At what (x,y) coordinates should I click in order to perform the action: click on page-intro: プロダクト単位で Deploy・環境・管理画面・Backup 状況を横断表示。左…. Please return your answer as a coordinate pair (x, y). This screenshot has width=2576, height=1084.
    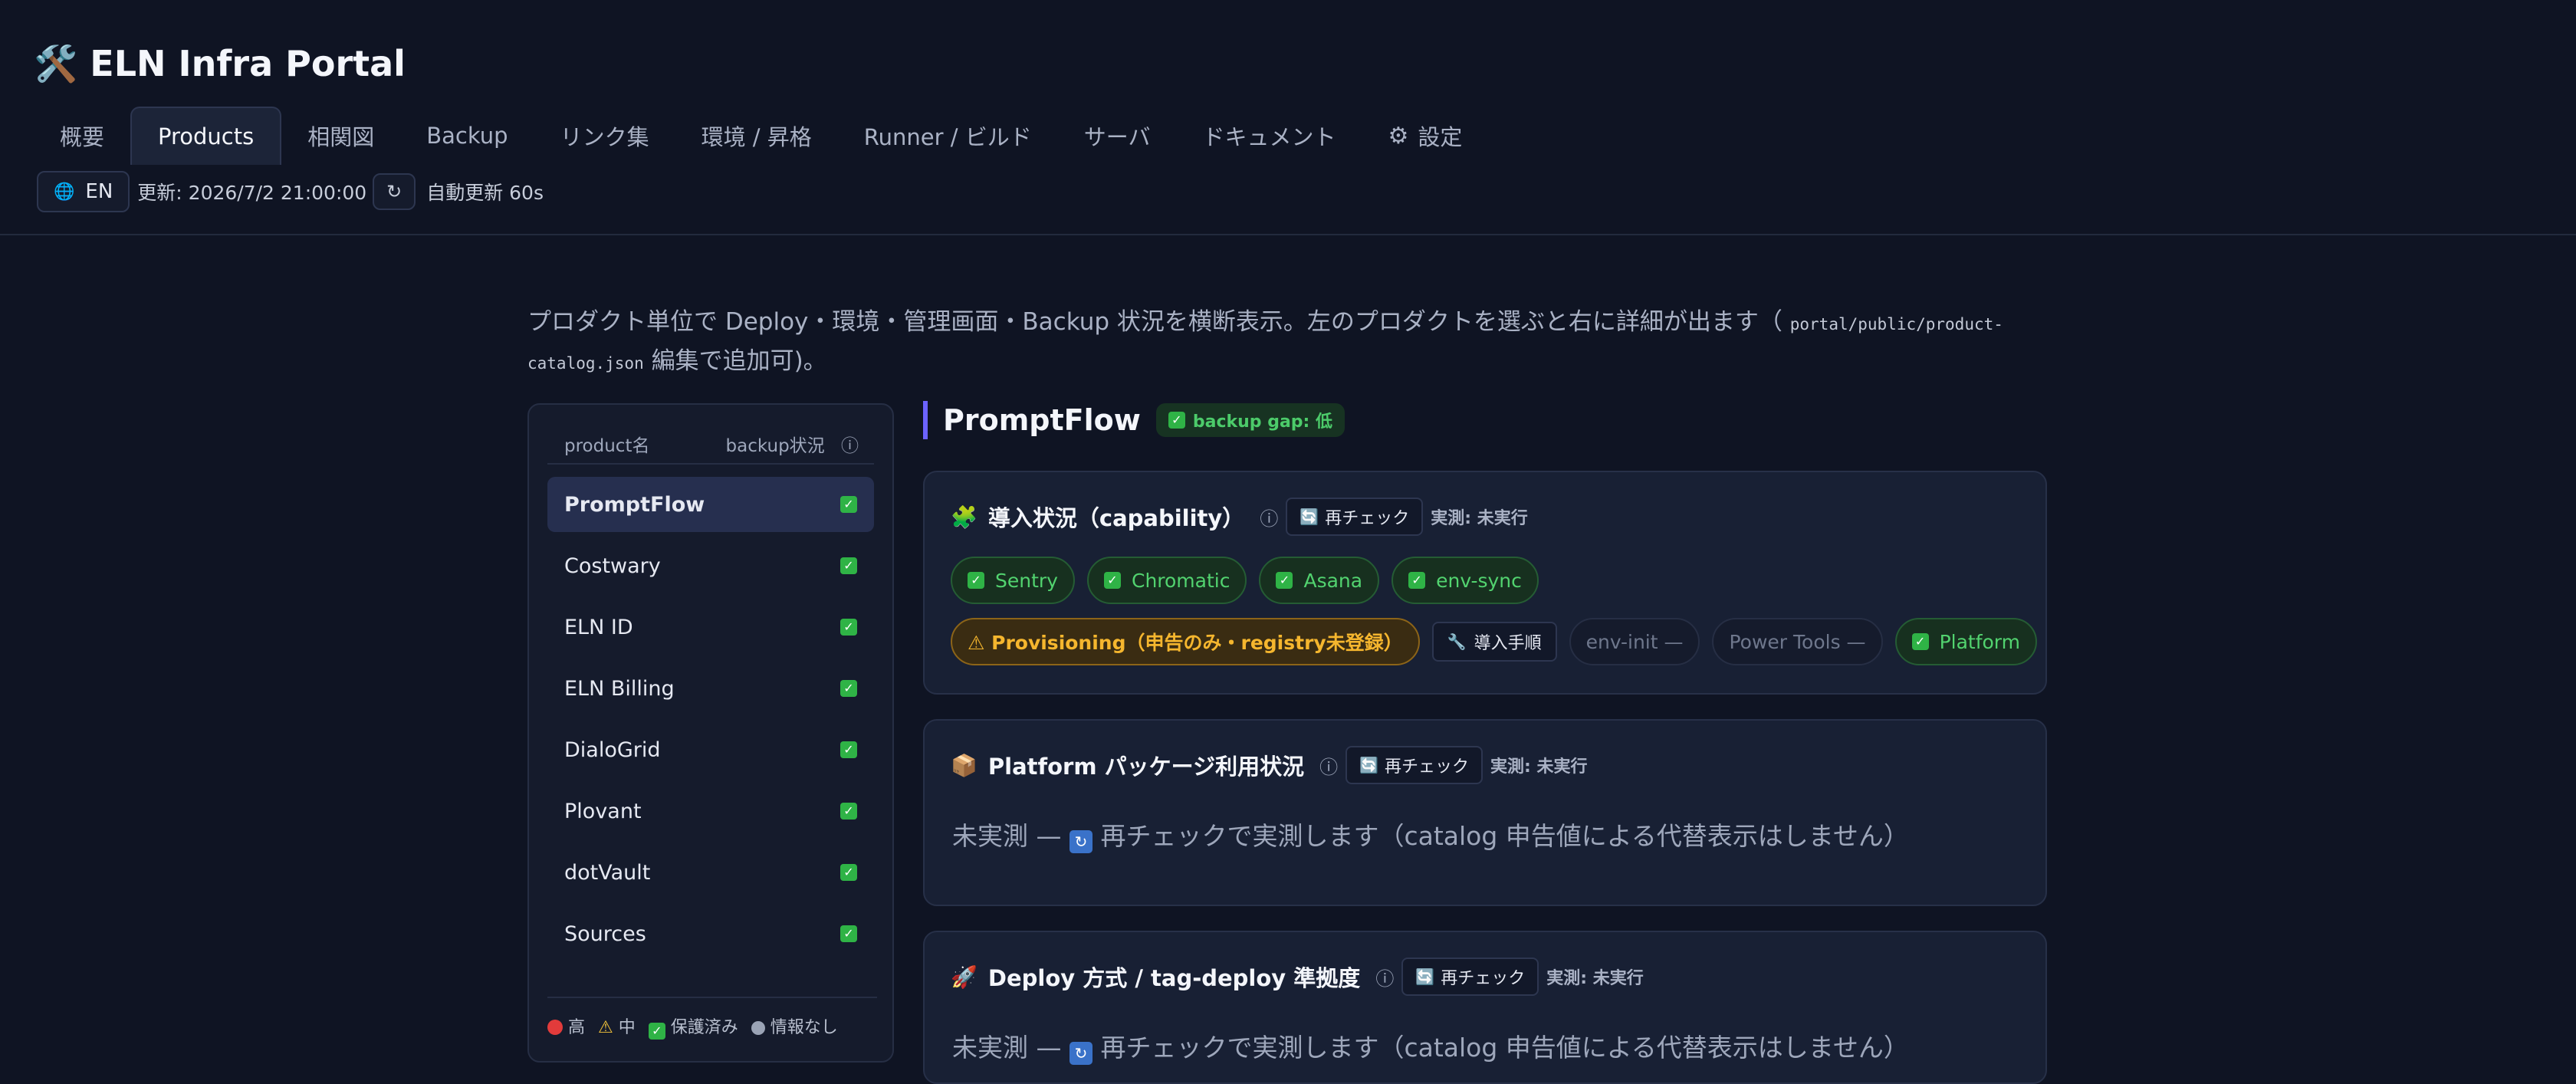
    Looking at the image, I should click on (1290, 343).